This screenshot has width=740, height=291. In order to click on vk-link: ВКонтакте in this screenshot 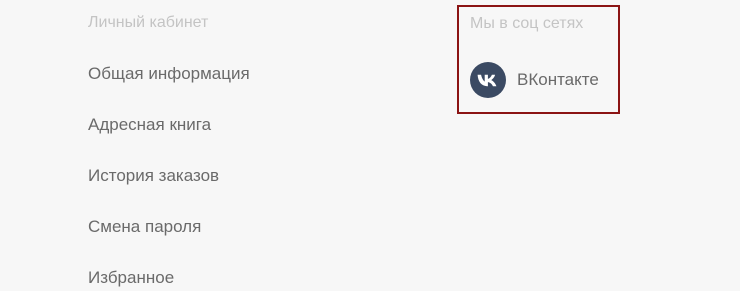, I will do `click(534, 80)`.